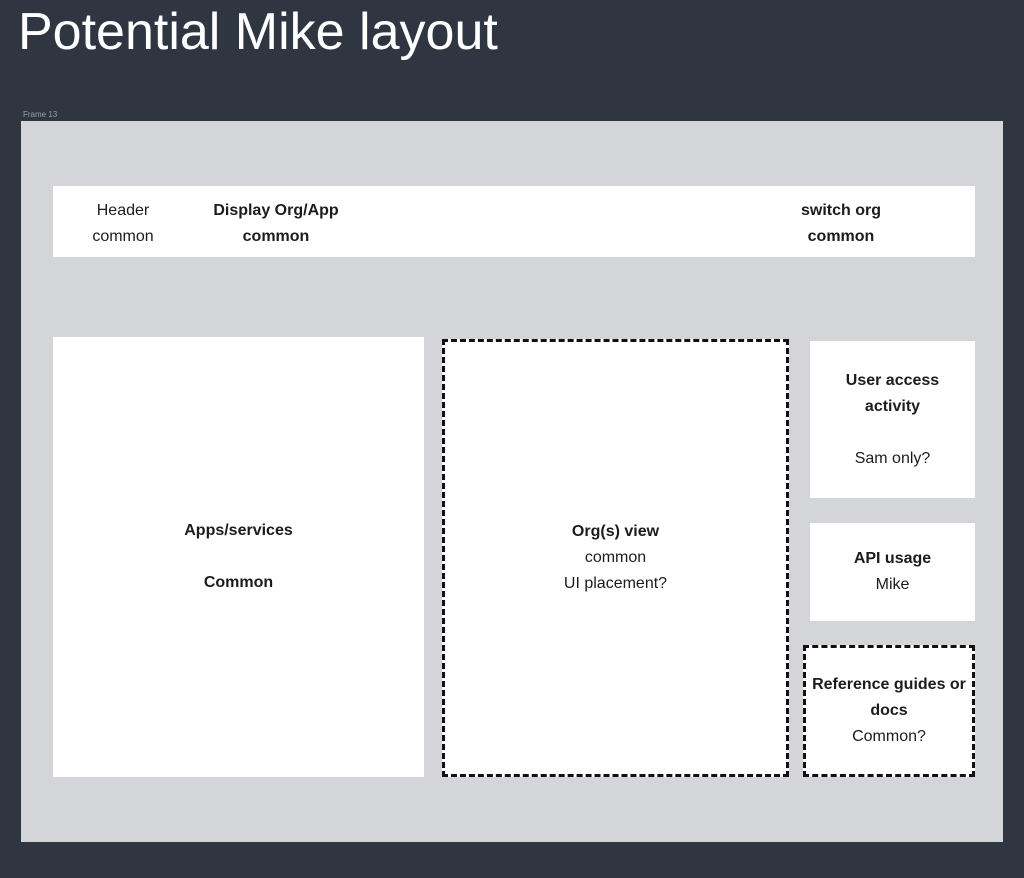 The height and width of the screenshot is (878, 1024). Describe the element at coordinates (889, 736) in the screenshot. I see `reference-note: Common?` at that location.